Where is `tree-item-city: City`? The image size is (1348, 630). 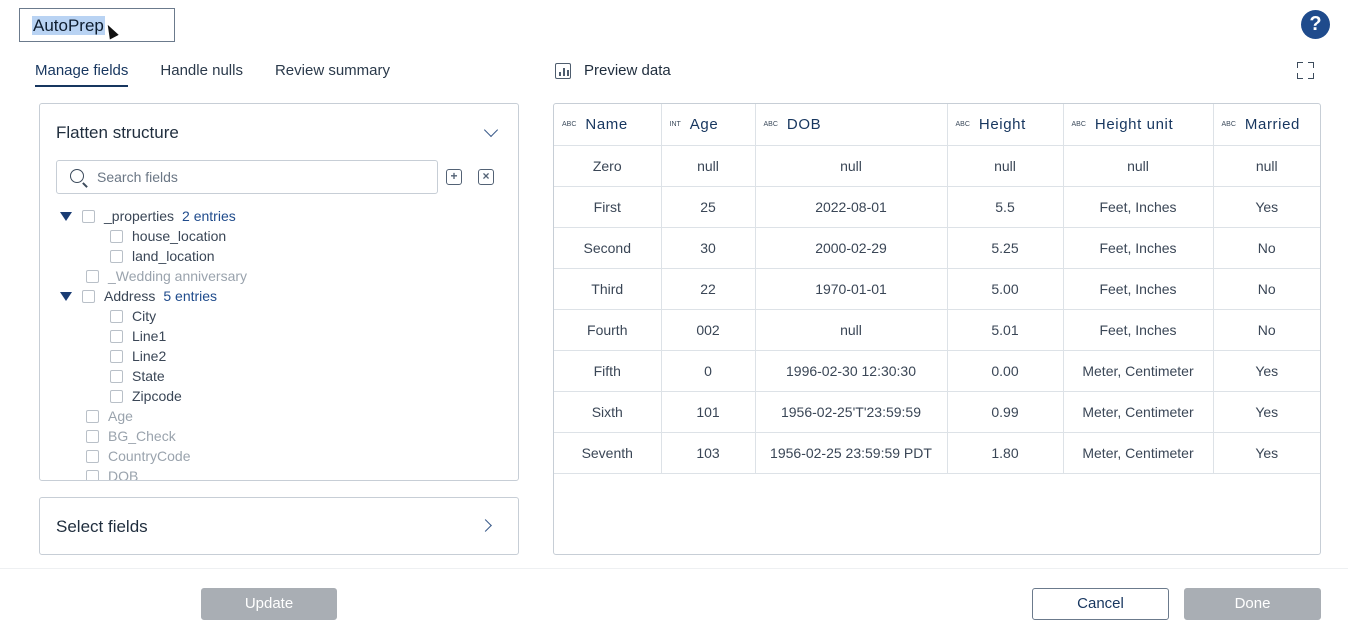
tree-item-city: City is located at coordinates (133, 316).